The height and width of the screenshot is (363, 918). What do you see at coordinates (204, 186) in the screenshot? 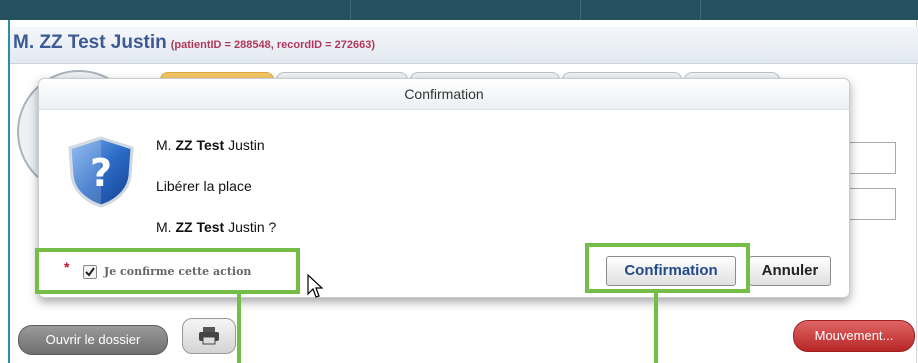
I see `dialog-message-action: Libérer la place` at bounding box center [204, 186].